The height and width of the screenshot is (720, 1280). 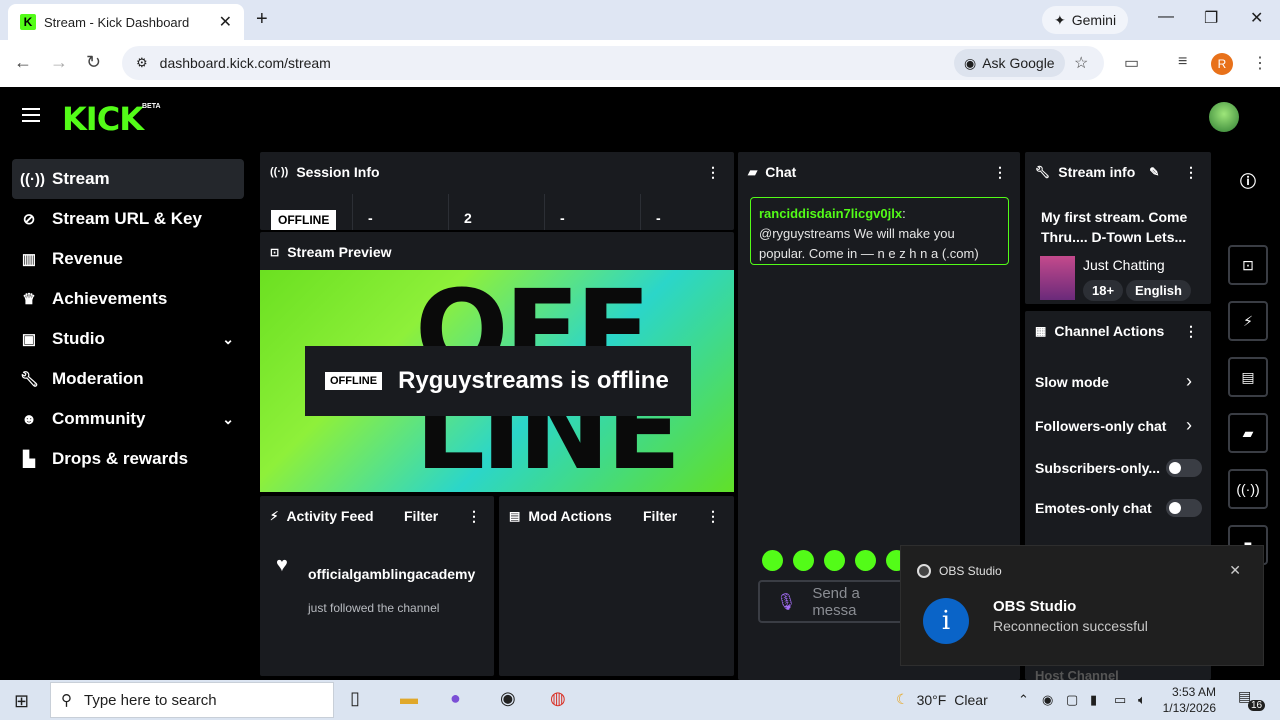 What do you see at coordinates (128, 299) in the screenshot?
I see `sidebar-item-achievements: ♛ Achievements` at bounding box center [128, 299].